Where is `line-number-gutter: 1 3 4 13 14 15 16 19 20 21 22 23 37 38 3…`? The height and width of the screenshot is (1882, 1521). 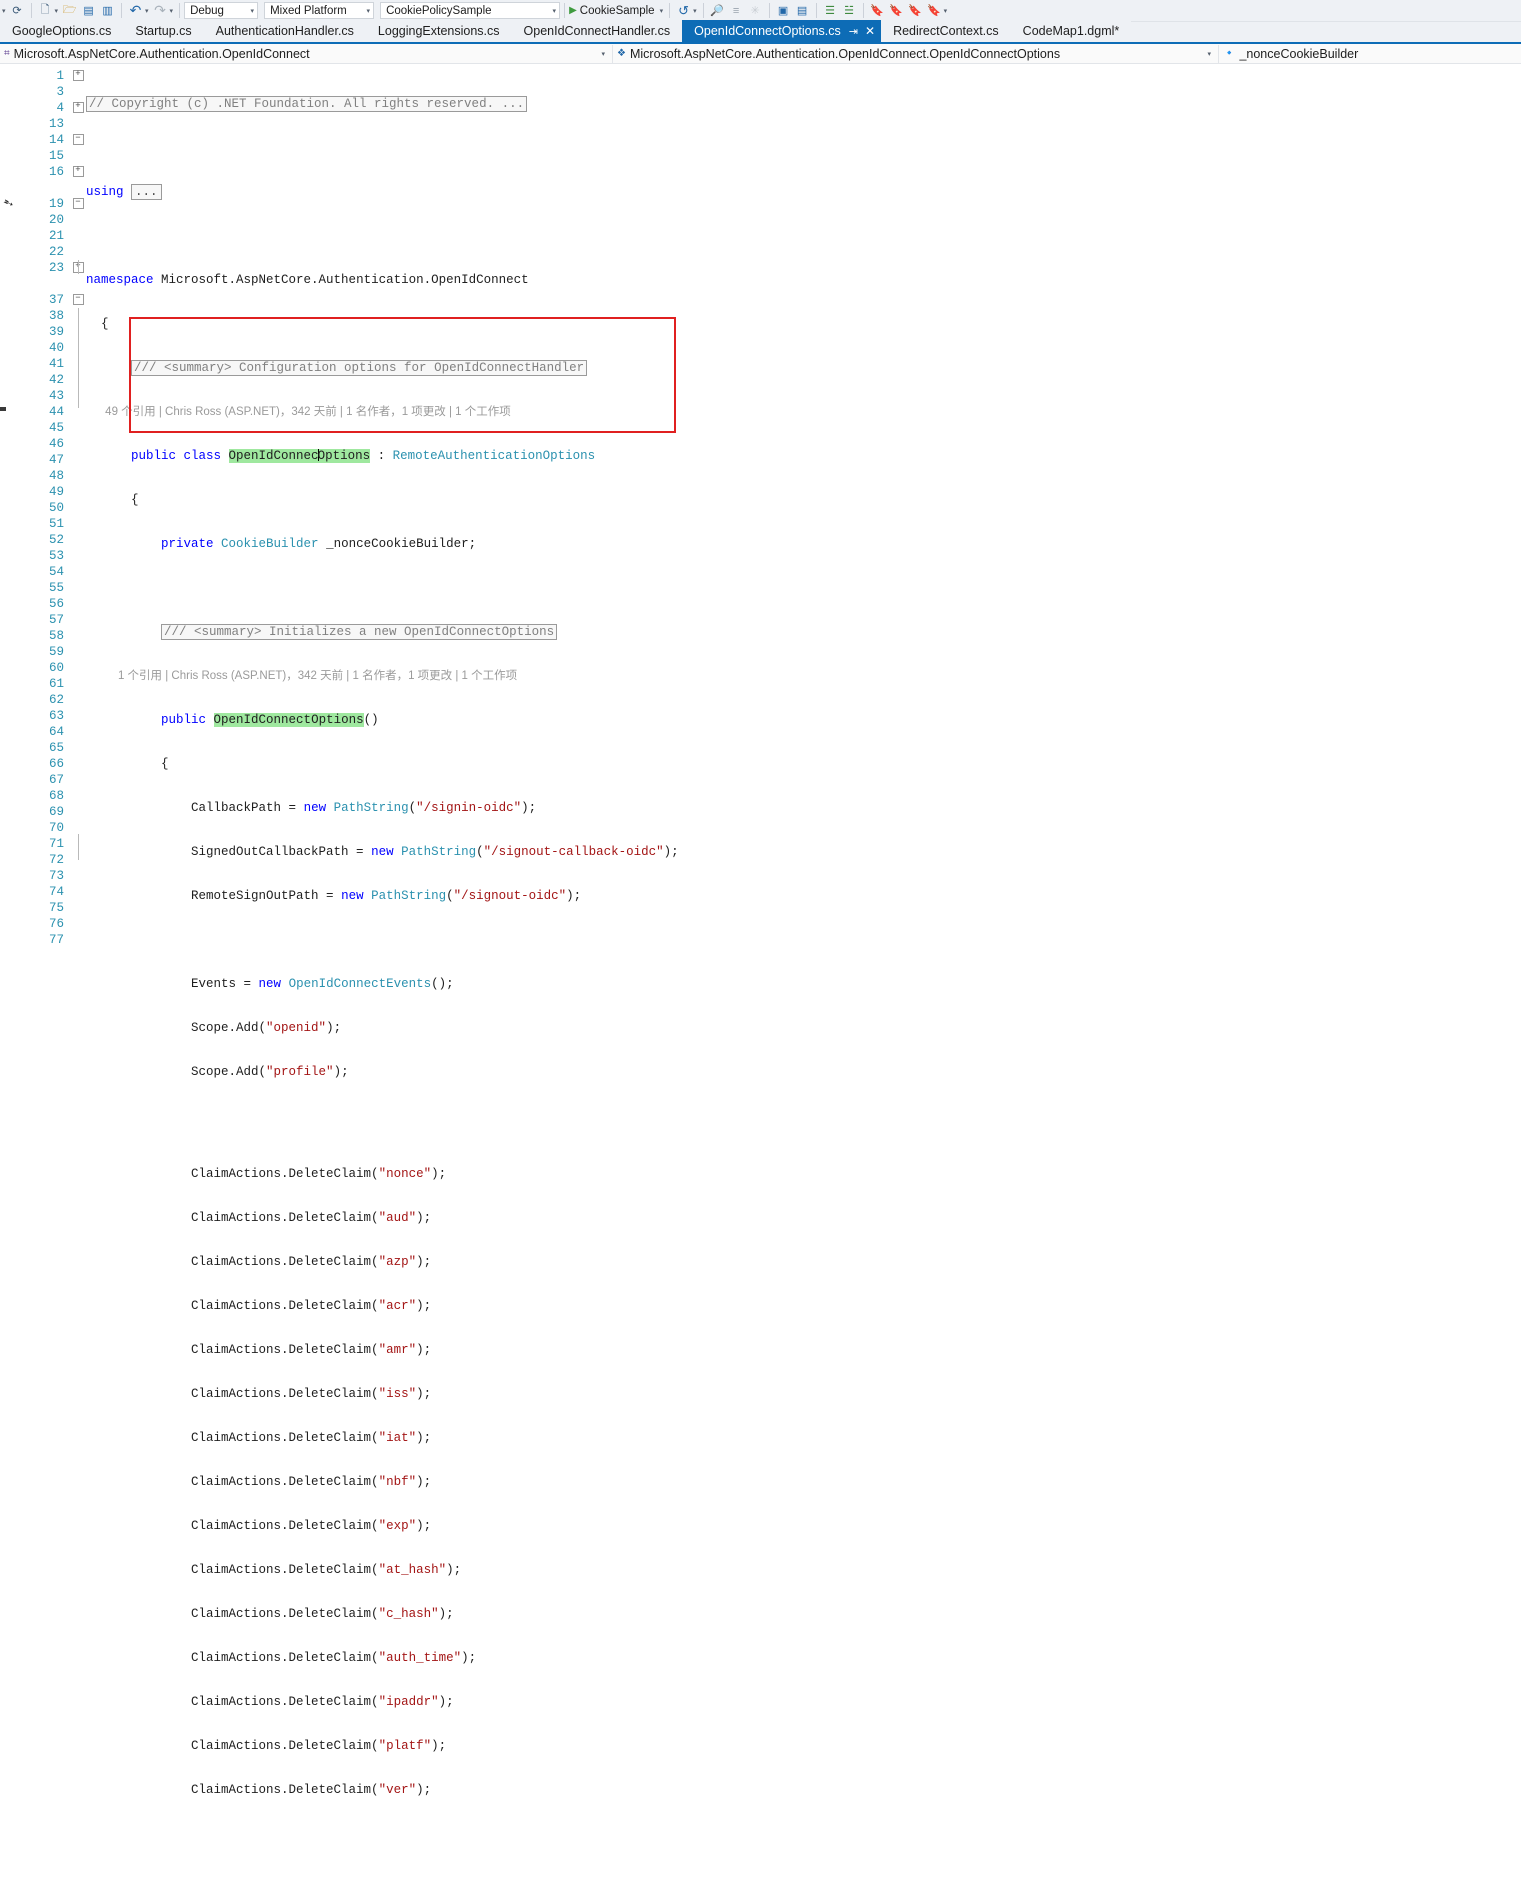
line-number-gutter: 1 3 4 13 14 15 16 19 20 21 22 23 37 38 3… is located at coordinates (44, 505).